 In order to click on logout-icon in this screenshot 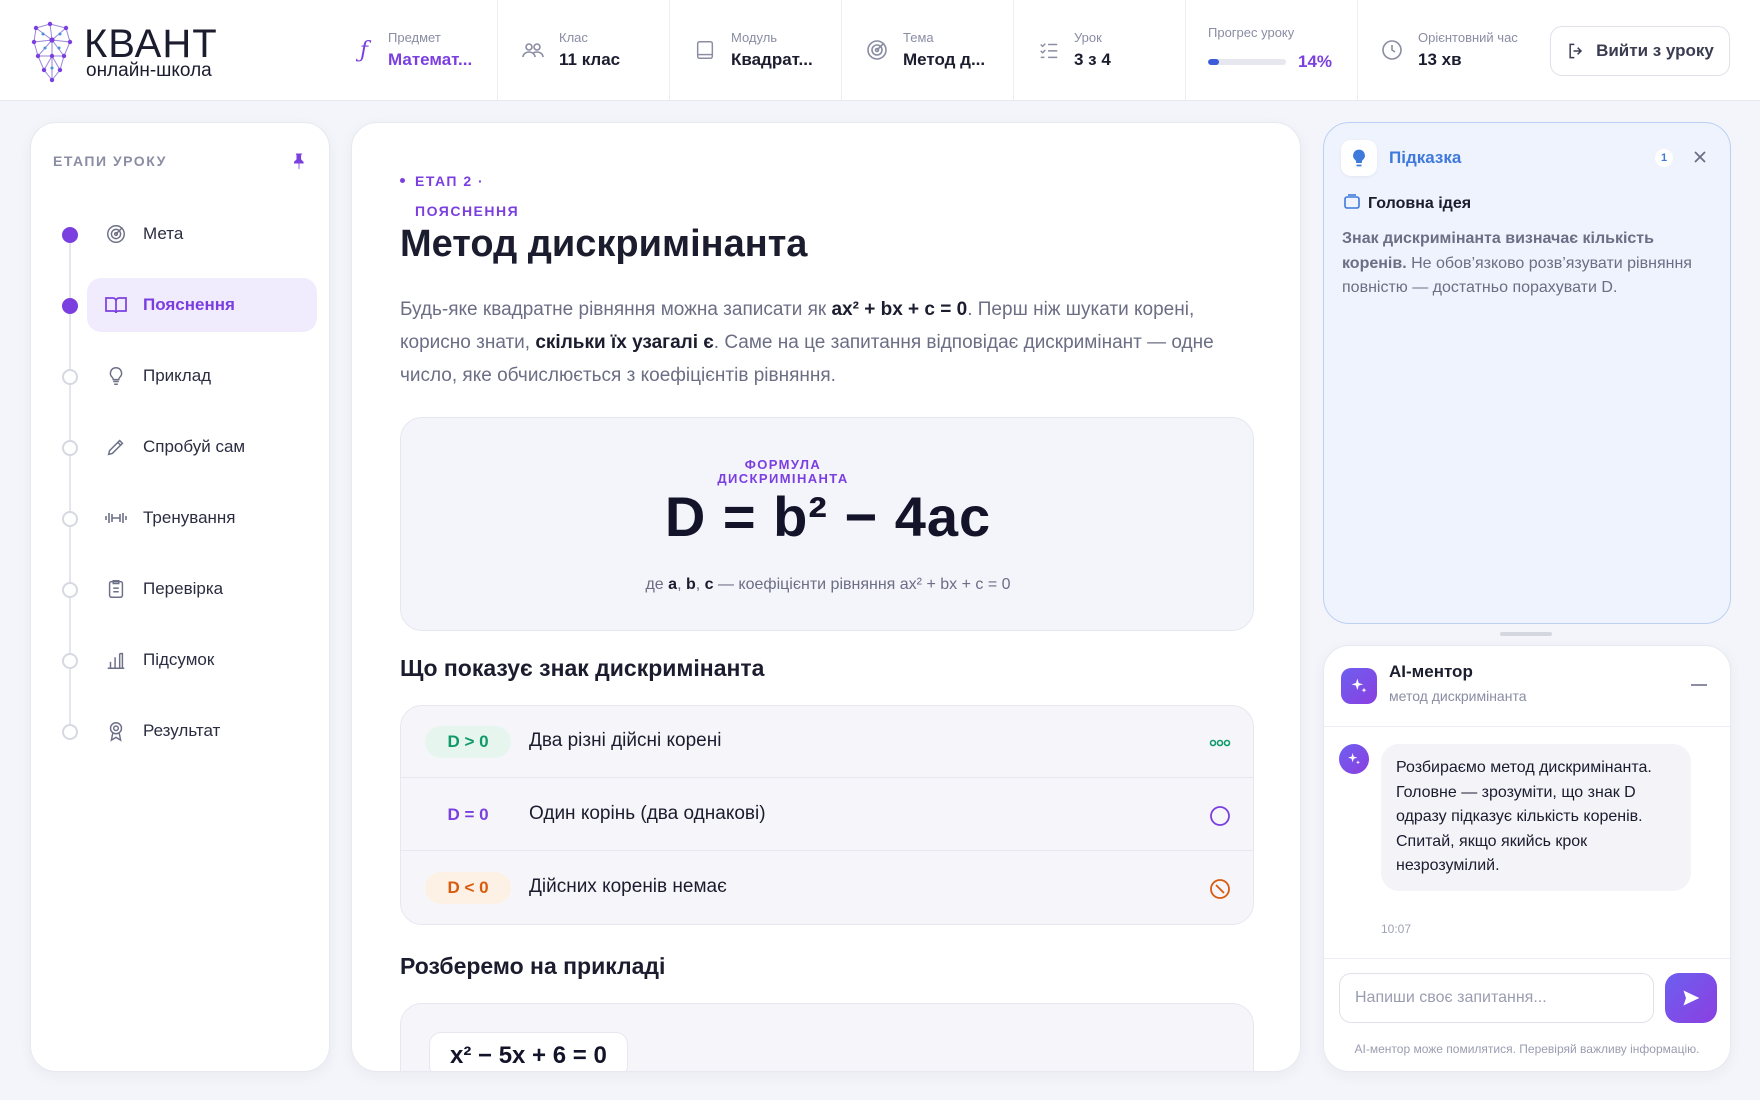, I will do `click(1576, 51)`.